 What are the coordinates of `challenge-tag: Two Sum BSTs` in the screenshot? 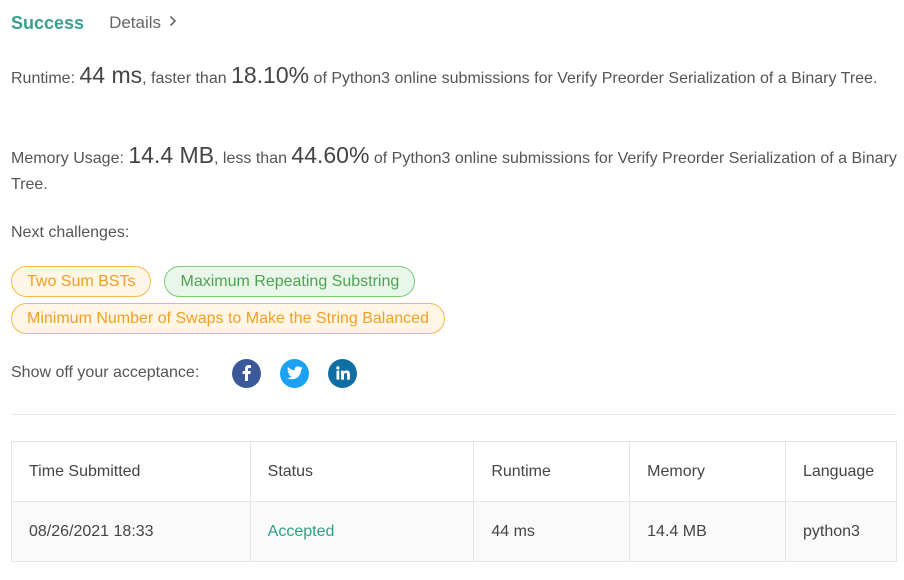 It's located at (81, 281).